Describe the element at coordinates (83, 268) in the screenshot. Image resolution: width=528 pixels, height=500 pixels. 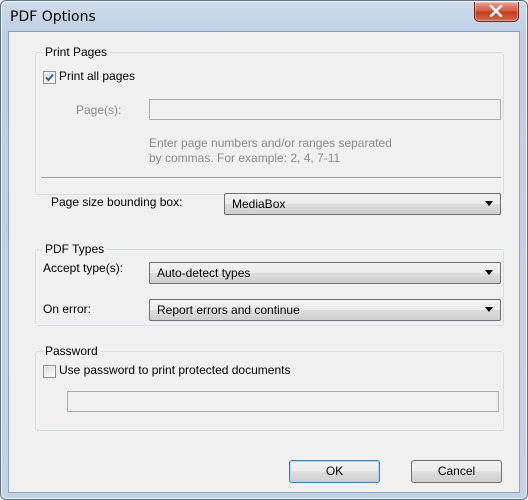
I see `accept-types-label: Accept type(s):` at that location.